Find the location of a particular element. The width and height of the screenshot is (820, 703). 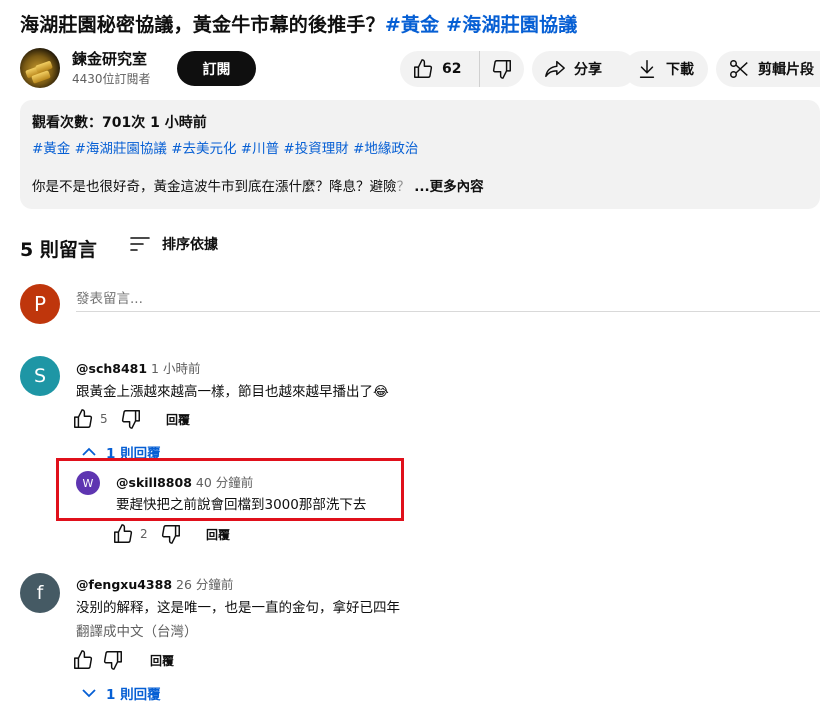

like-dislike-group: 62 is located at coordinates (462, 69).